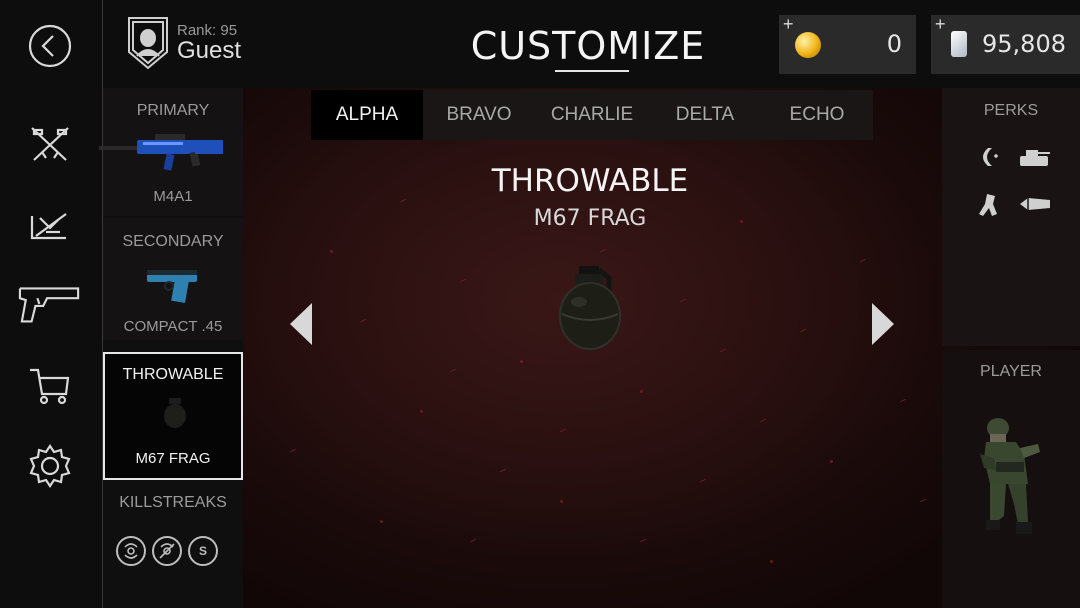 The image size is (1080, 608). Describe the element at coordinates (588, 46) in the screenshot. I see `page-title: CUSTOMIZE` at that location.